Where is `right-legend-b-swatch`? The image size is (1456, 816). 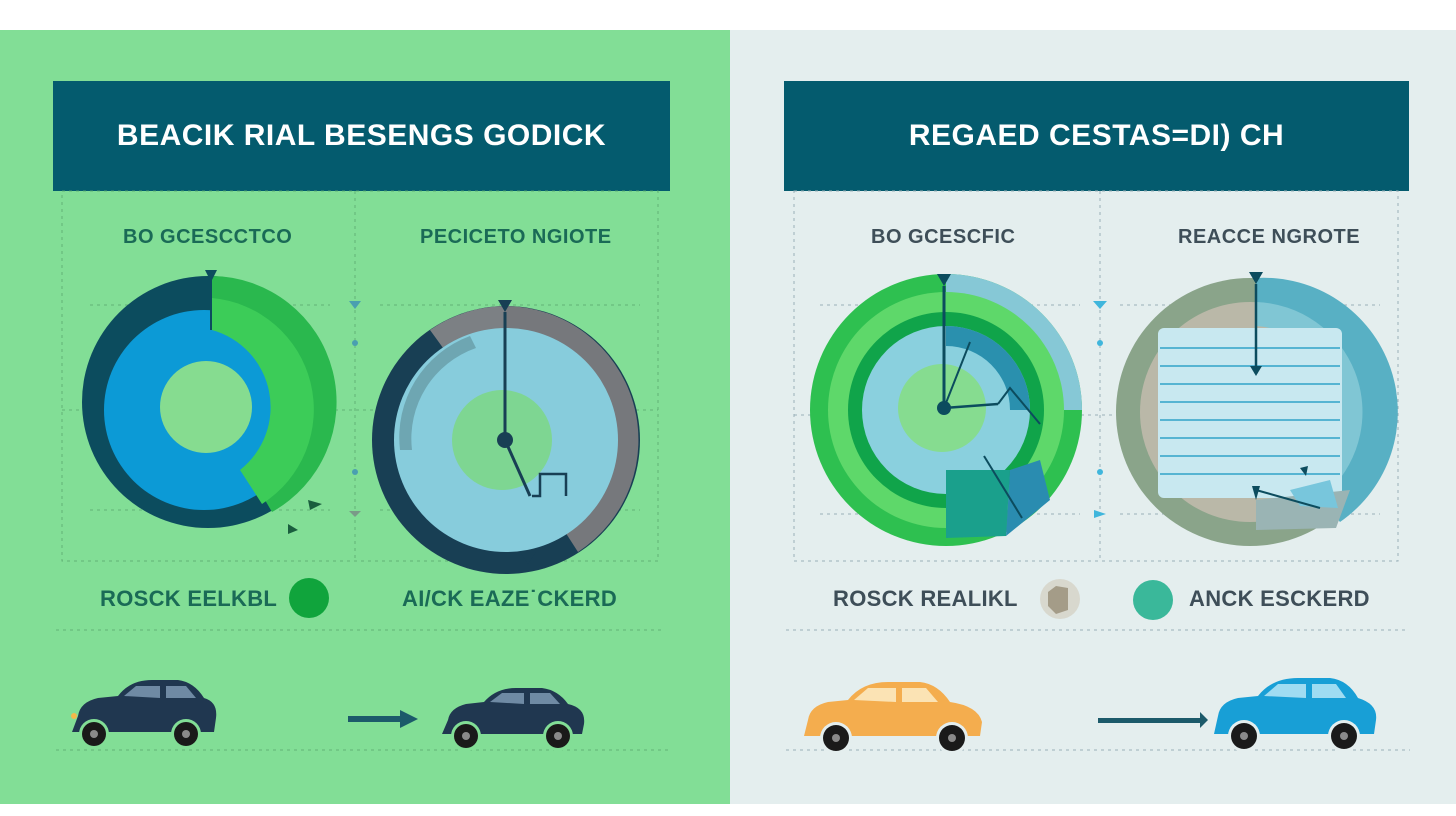
right-legend-b-swatch is located at coordinates (1153, 600).